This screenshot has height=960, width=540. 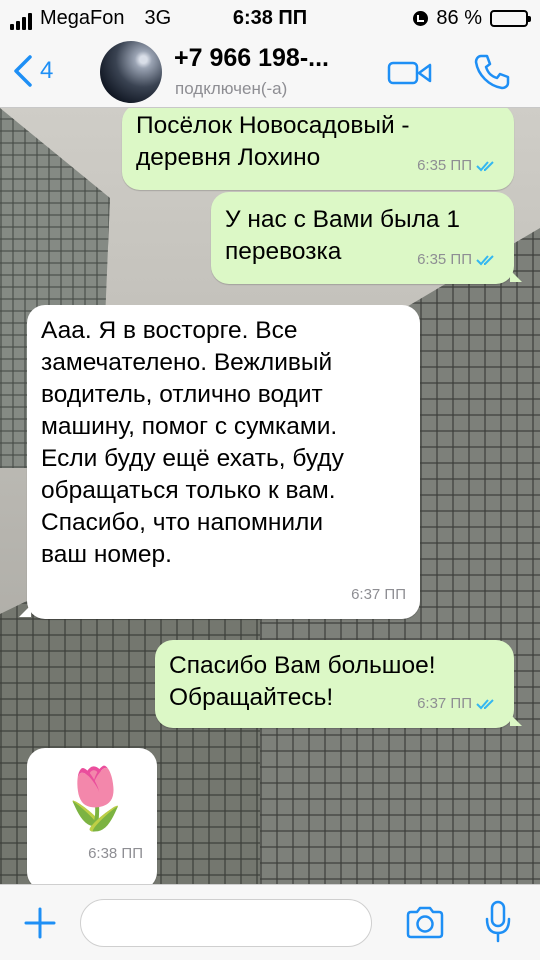 What do you see at coordinates (270, 19) in the screenshot?
I see `status-bar: MegaFon 3G 6:38 ПП 86 %` at bounding box center [270, 19].